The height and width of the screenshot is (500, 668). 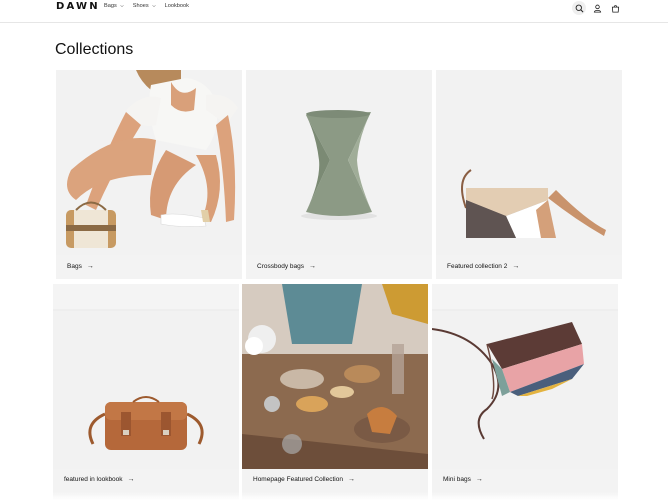 What do you see at coordinates (78, 6) in the screenshot?
I see `store-logo: DAWN` at bounding box center [78, 6].